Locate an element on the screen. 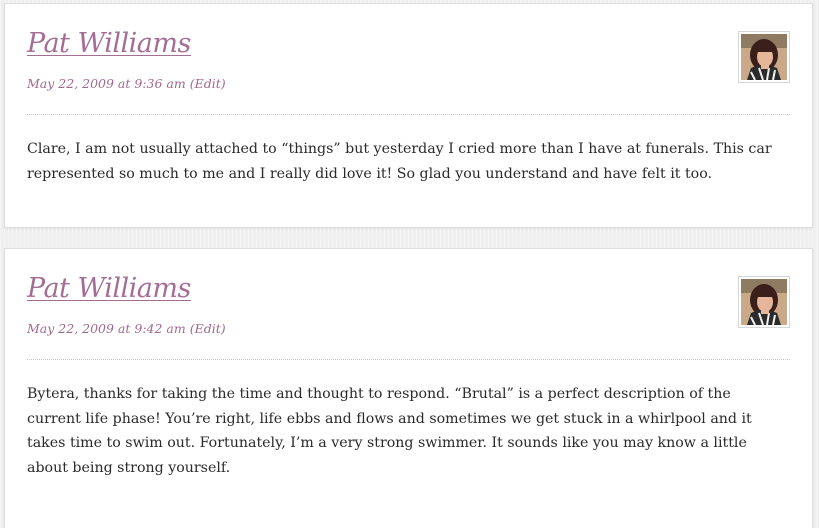 Image resolution: width=819 pixels, height=528 pixels. comment-meta: May 22, 2009 at 9:36 am (Edit) is located at coordinates (126, 83).